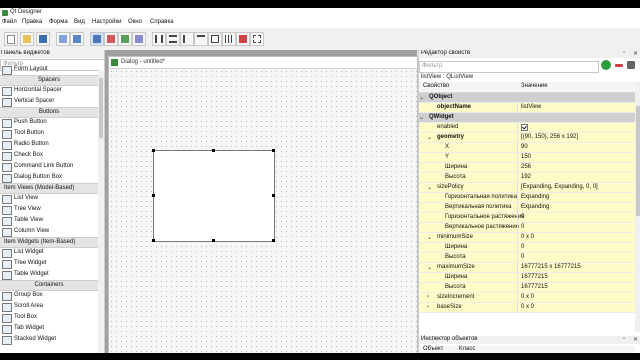 This screenshot has width=640, height=360. I want to click on property-row: objectName listView, so click(527, 108).